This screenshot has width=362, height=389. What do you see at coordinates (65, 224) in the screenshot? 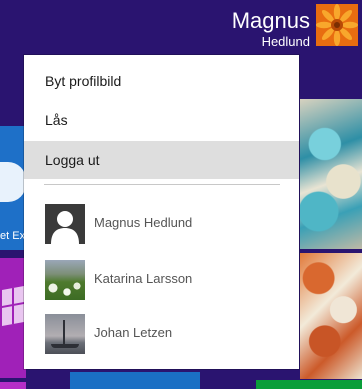
I see `default-user-silhouette-icon` at bounding box center [65, 224].